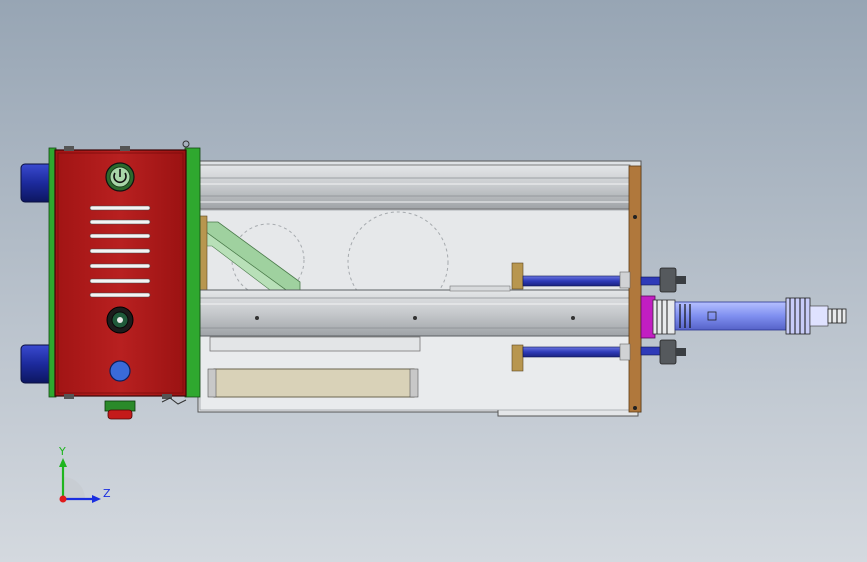 The width and height of the screenshot is (867, 562). Describe the element at coordinates (663, 352) in the screenshot. I see `rod-end-bottom` at that location.